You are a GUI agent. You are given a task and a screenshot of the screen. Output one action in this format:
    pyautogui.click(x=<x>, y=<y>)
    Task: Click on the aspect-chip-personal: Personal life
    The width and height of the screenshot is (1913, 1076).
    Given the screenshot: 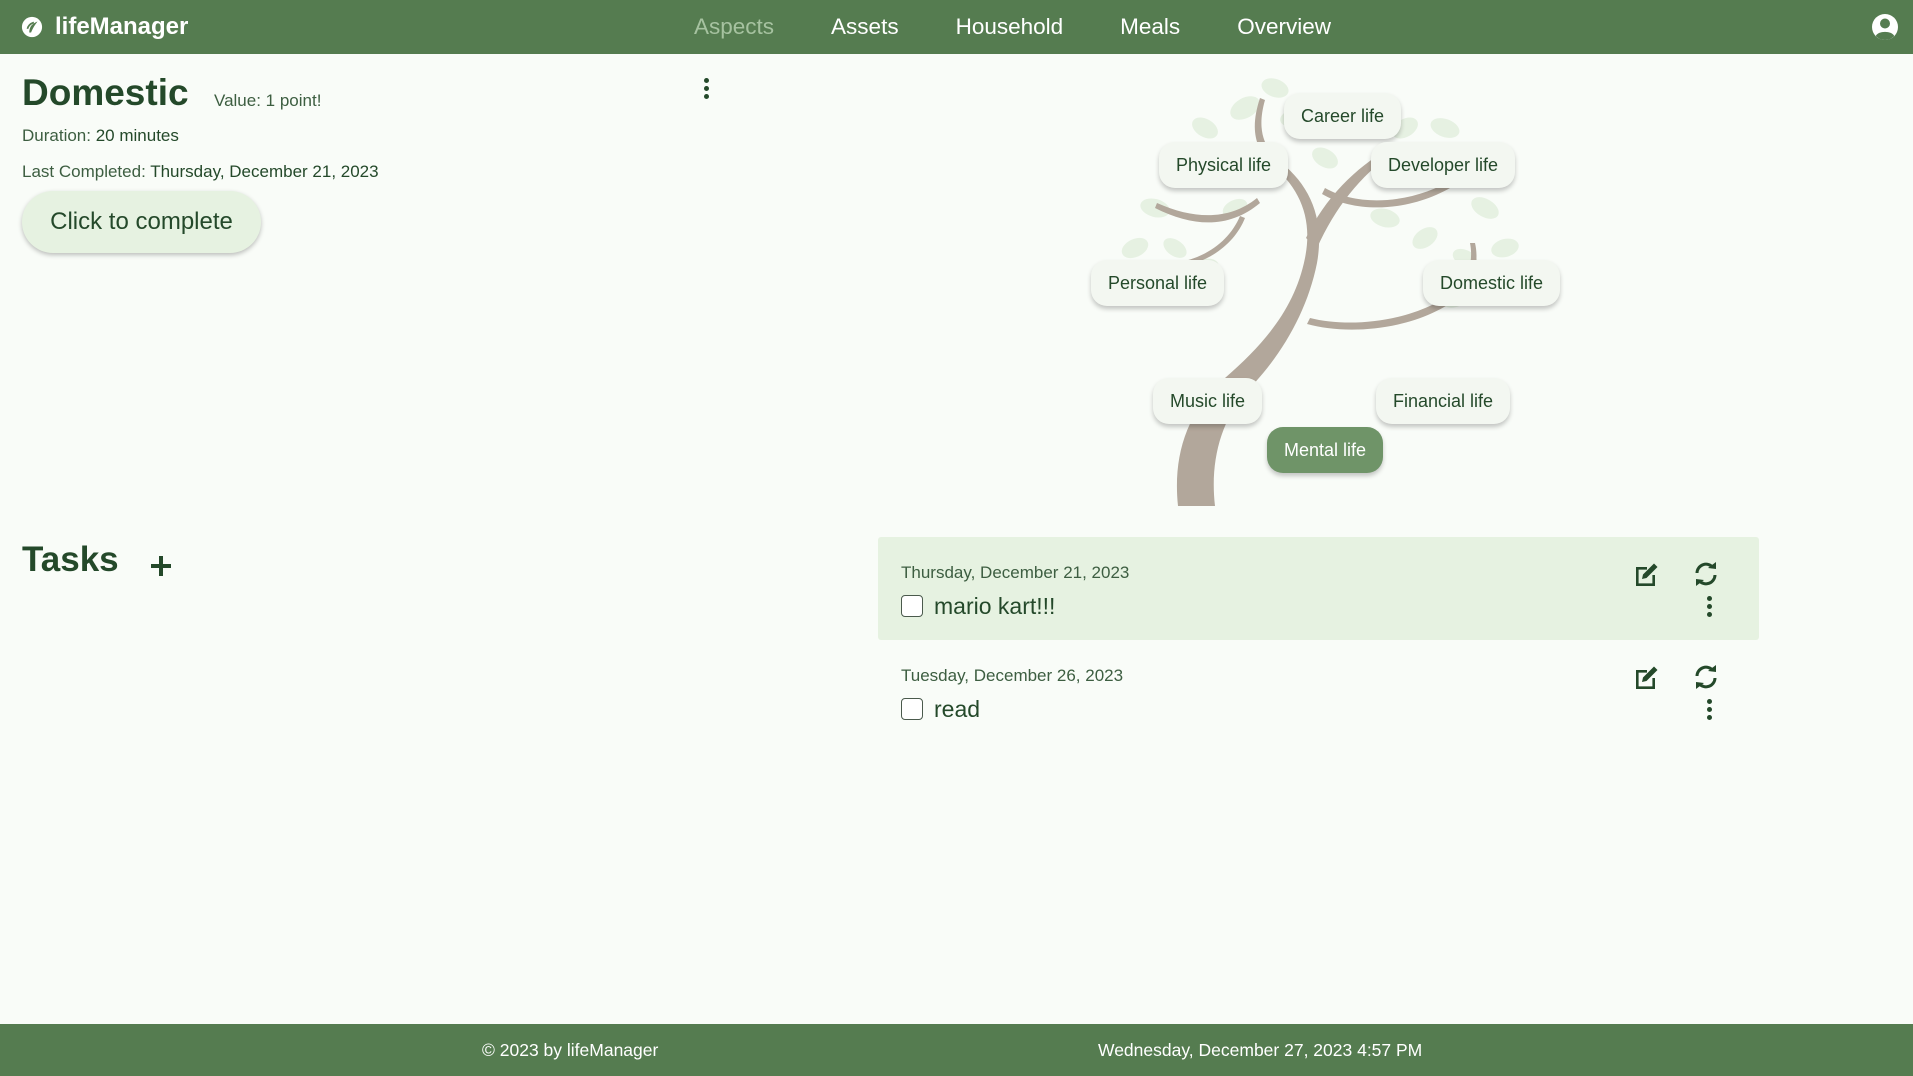 What is the action you would take?
    pyautogui.click(x=1158, y=283)
    